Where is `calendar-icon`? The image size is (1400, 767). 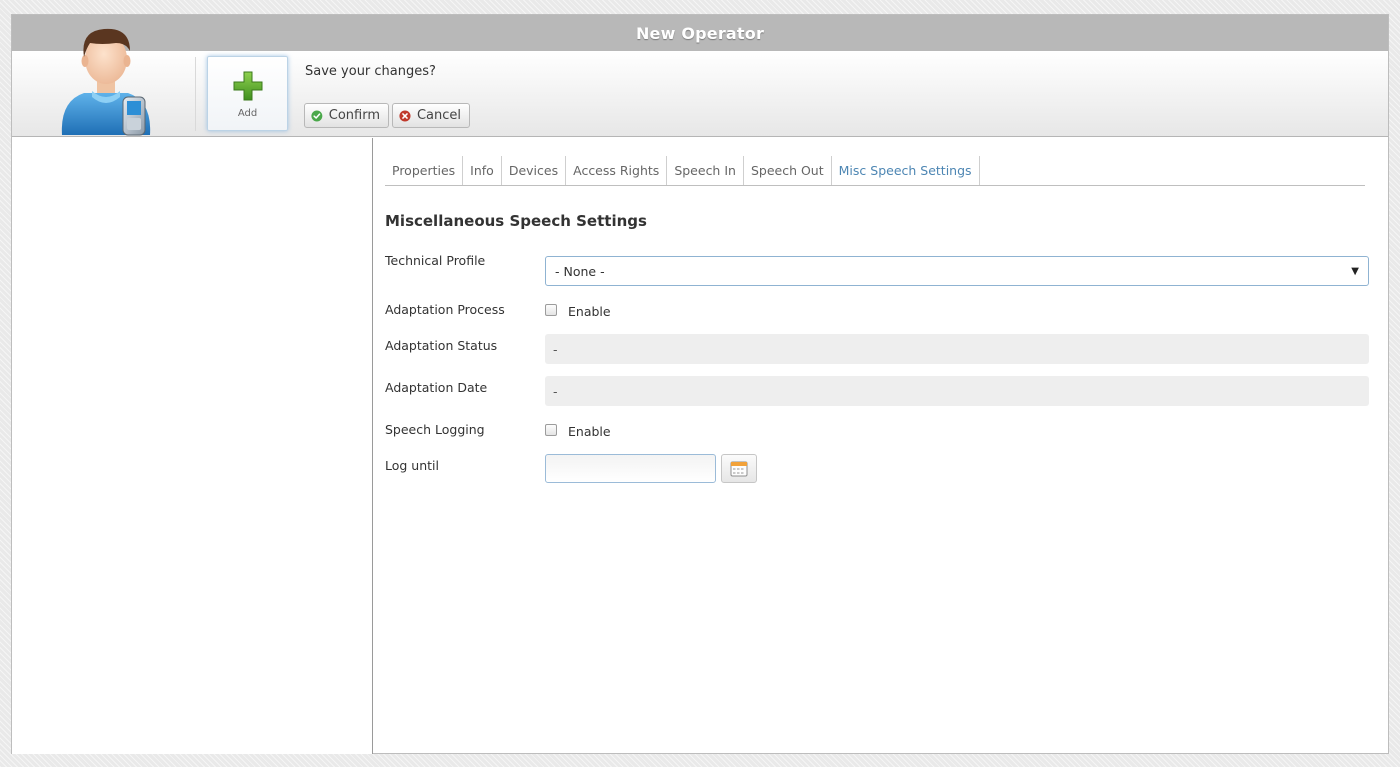 calendar-icon is located at coordinates (739, 468).